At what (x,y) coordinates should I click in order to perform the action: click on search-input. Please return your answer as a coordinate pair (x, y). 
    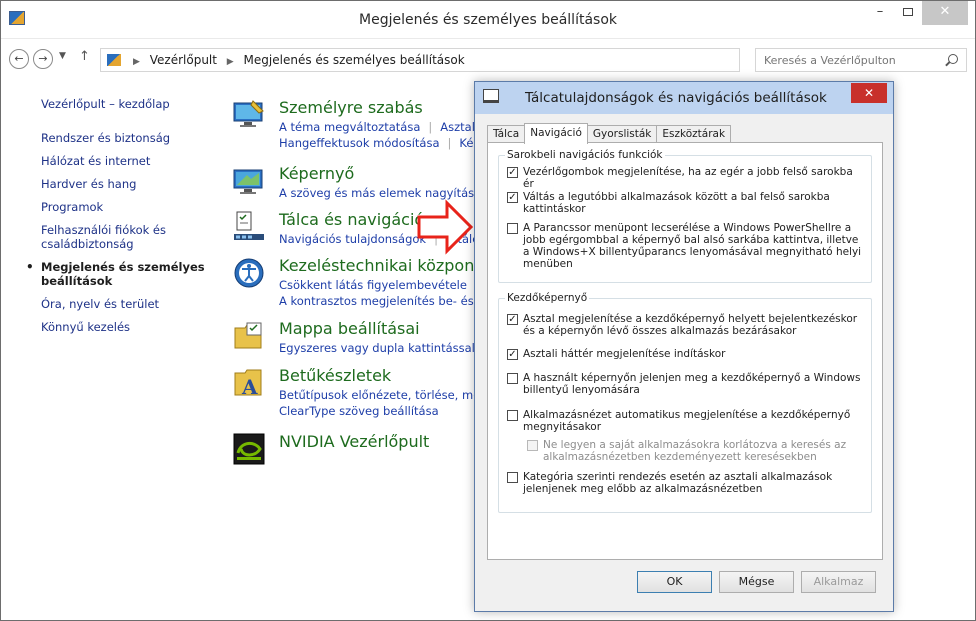
    Looking at the image, I should click on (846, 60).